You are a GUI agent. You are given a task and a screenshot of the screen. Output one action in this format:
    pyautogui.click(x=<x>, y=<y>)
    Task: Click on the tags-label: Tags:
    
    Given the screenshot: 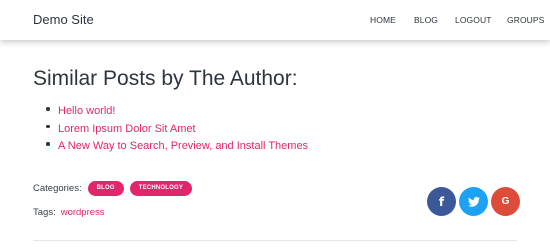 What is the action you would take?
    pyautogui.click(x=44, y=212)
    